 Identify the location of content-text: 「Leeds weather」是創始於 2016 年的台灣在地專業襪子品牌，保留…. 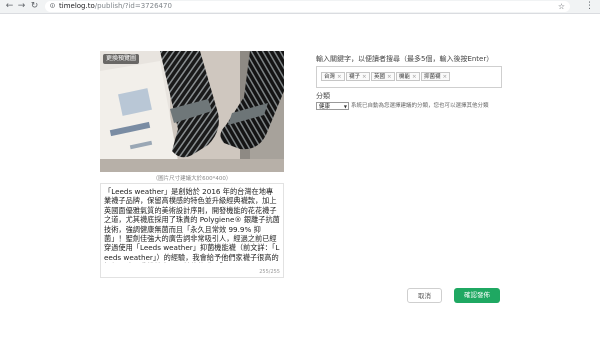
(192, 225).